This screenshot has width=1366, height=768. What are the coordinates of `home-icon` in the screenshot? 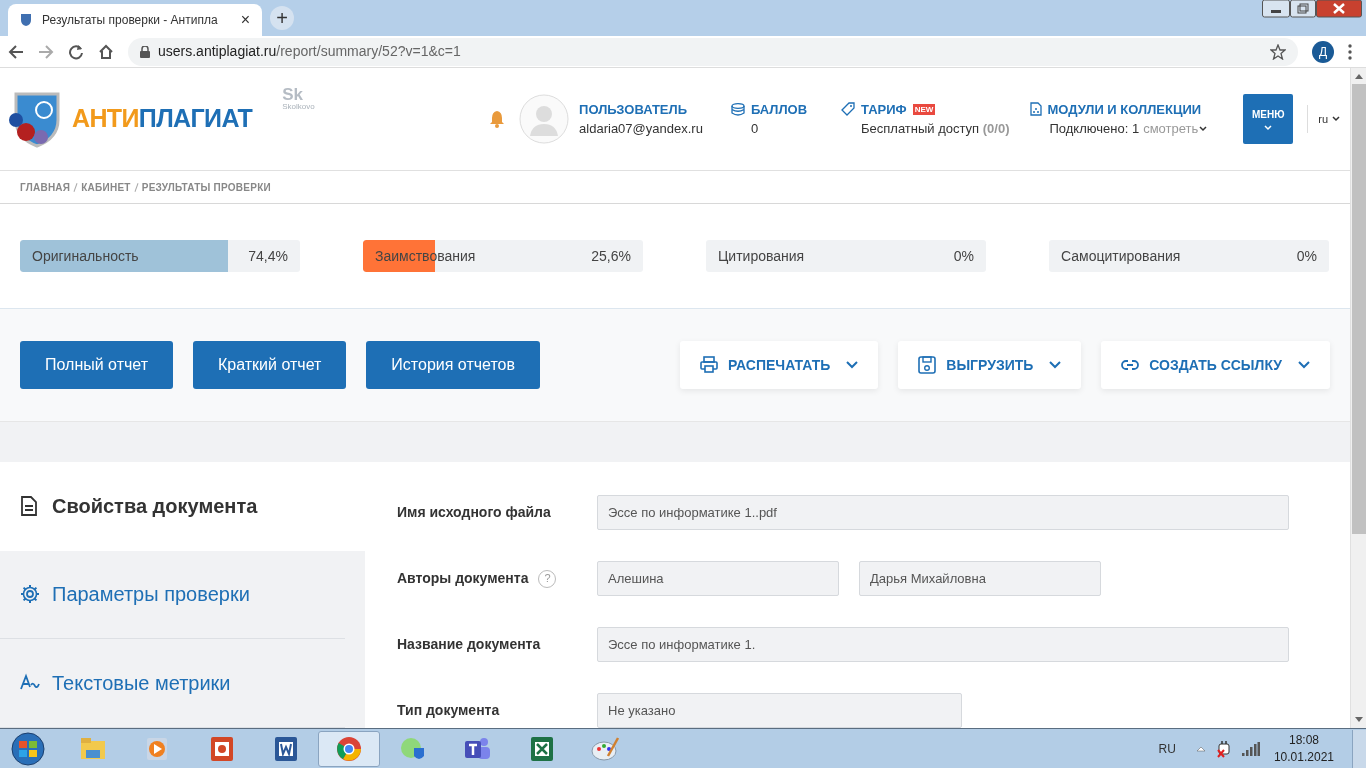 It's located at (106, 51).